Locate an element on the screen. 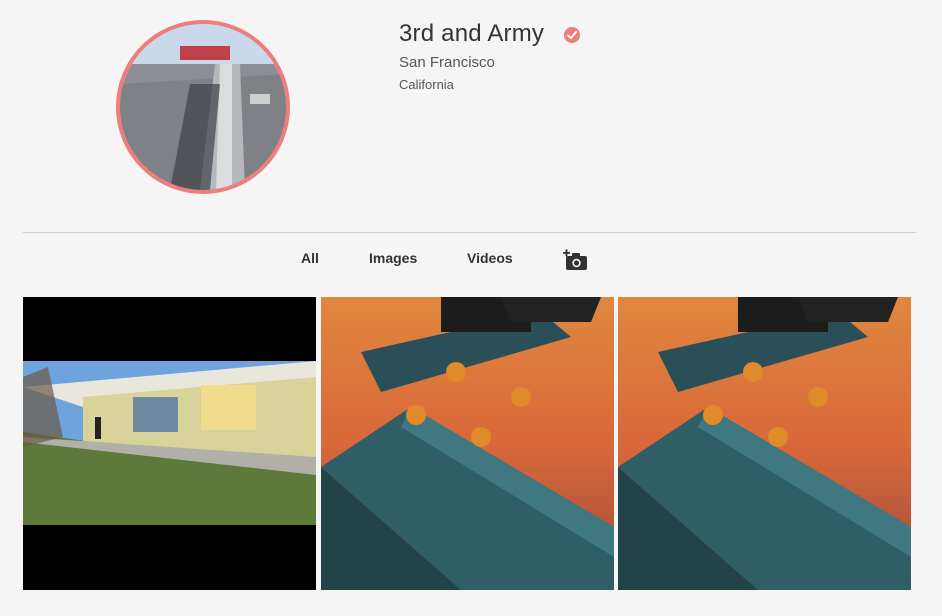 Image resolution: width=942 pixels, height=616 pixels. tab-all: All is located at coordinates (310, 258).